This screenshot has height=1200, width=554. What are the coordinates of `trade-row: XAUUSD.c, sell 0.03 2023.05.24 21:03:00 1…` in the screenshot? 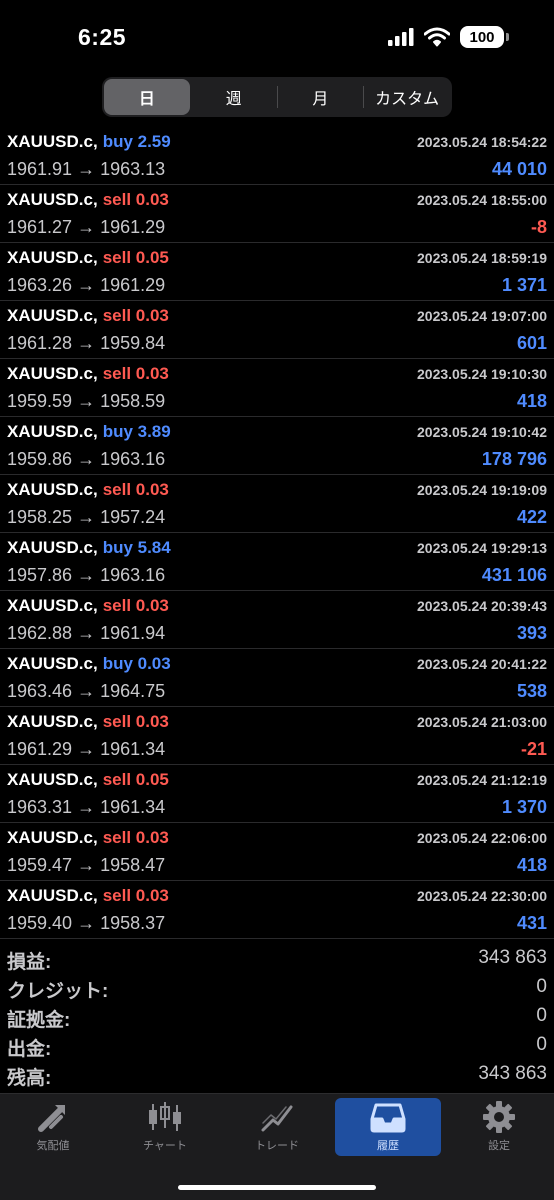 It's located at (277, 736).